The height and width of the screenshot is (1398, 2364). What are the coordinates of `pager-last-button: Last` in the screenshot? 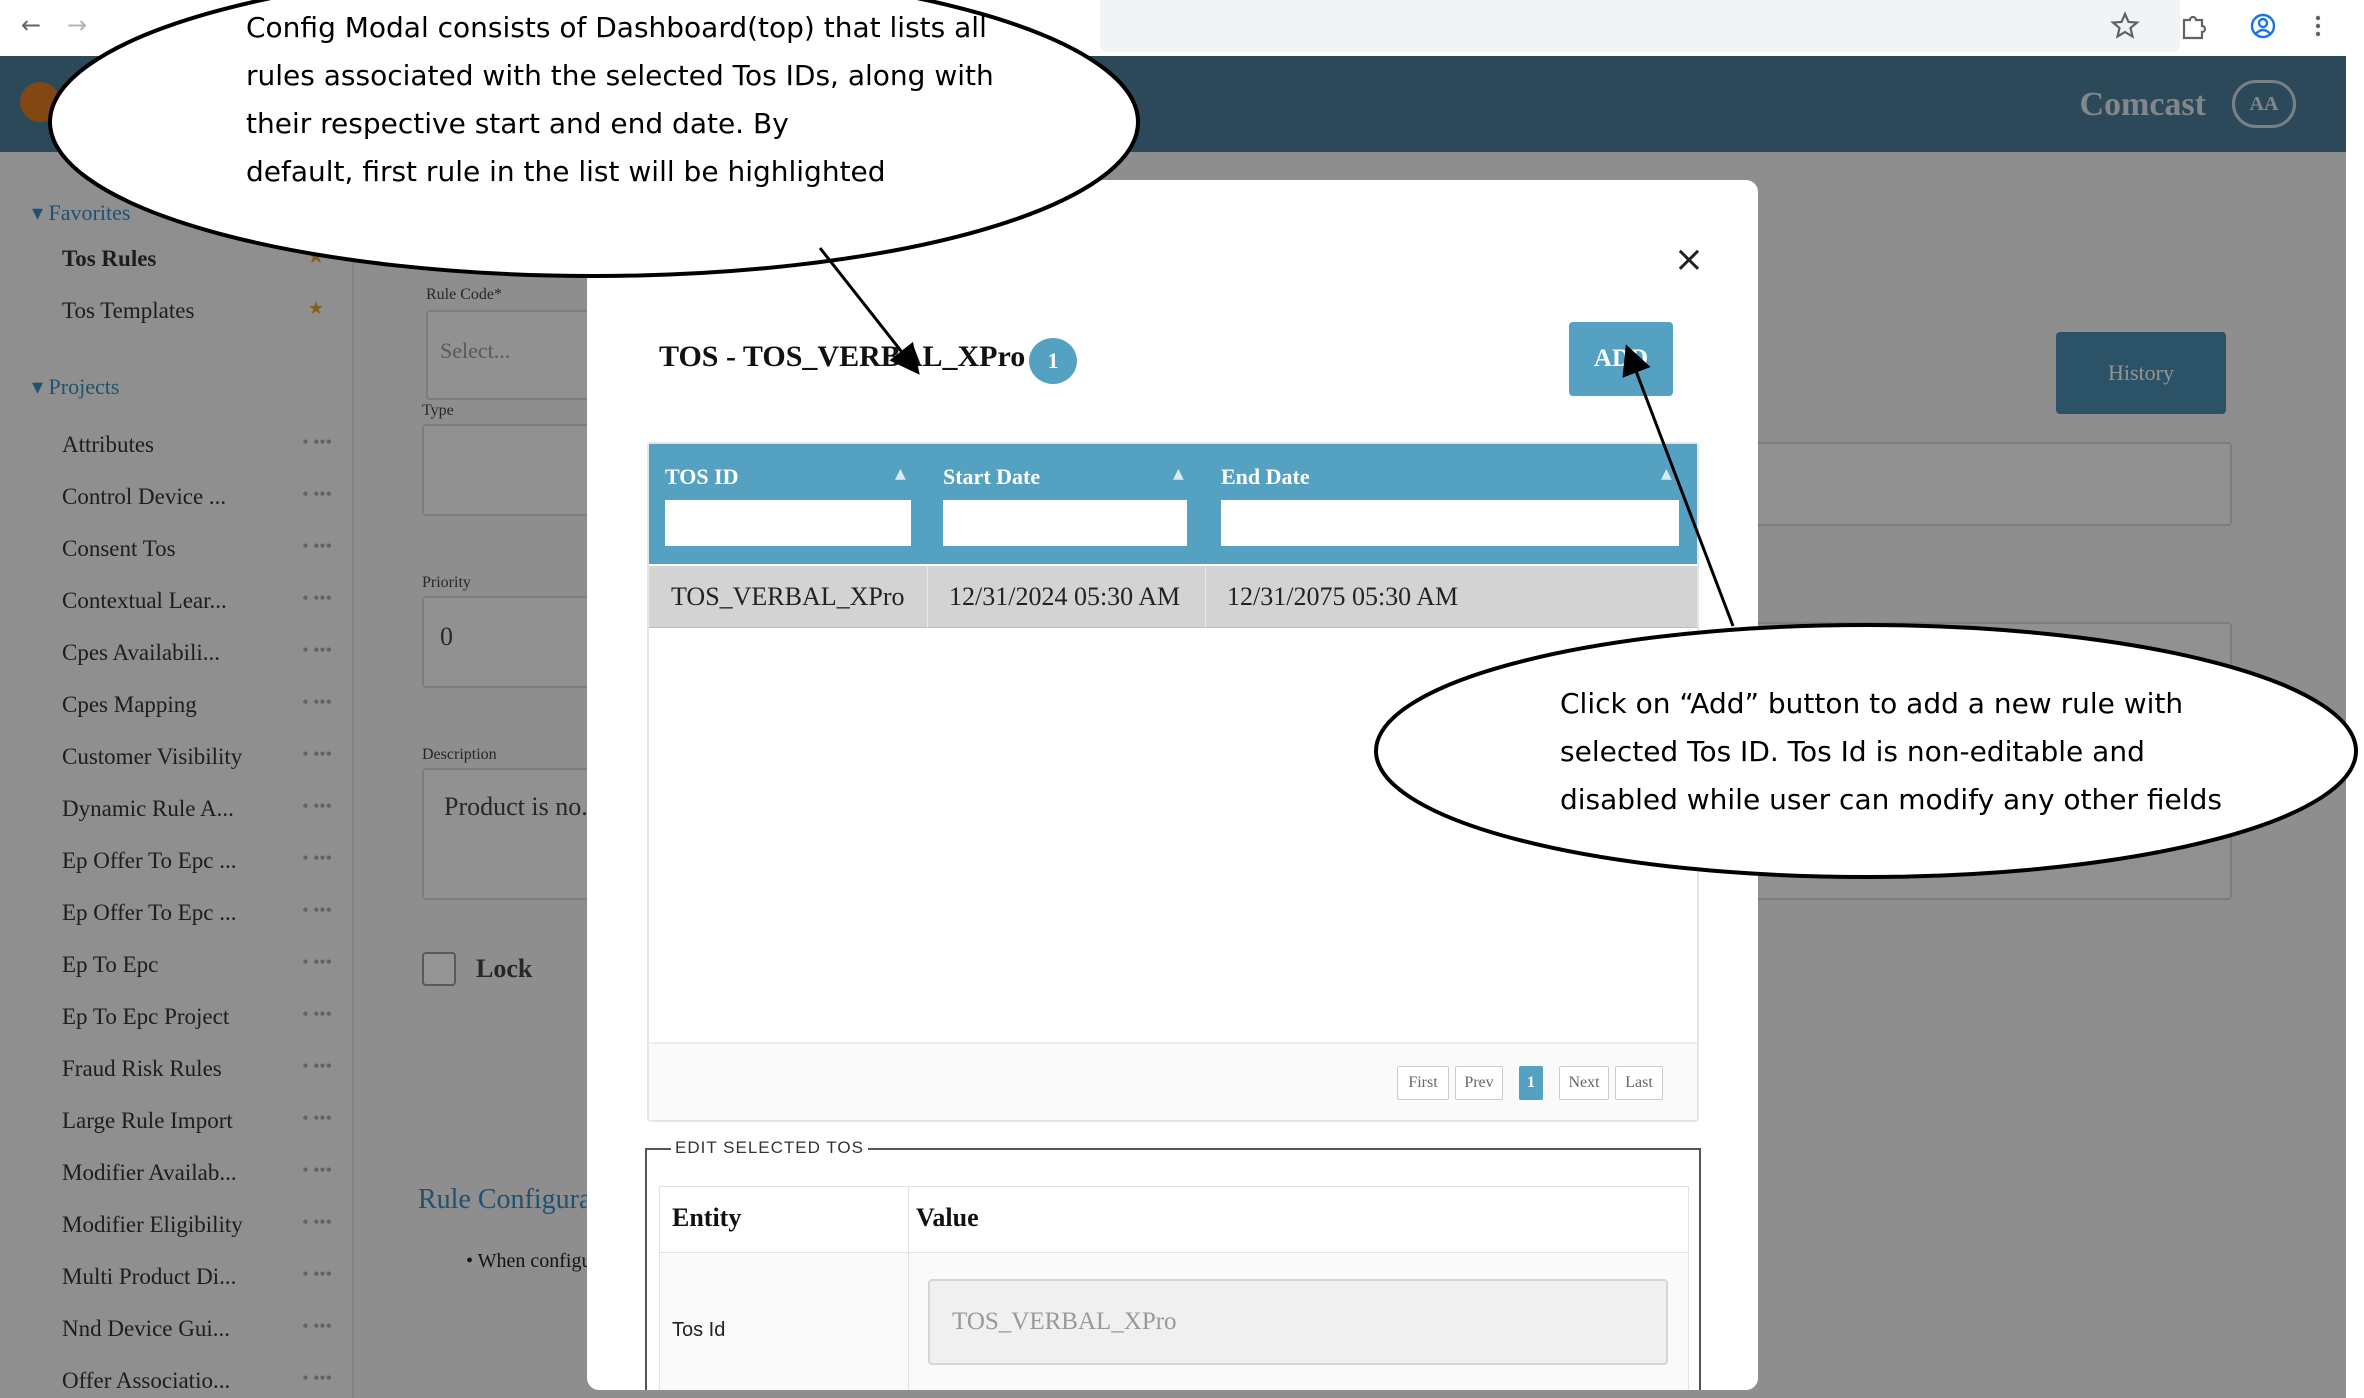 It's located at (1639, 1083).